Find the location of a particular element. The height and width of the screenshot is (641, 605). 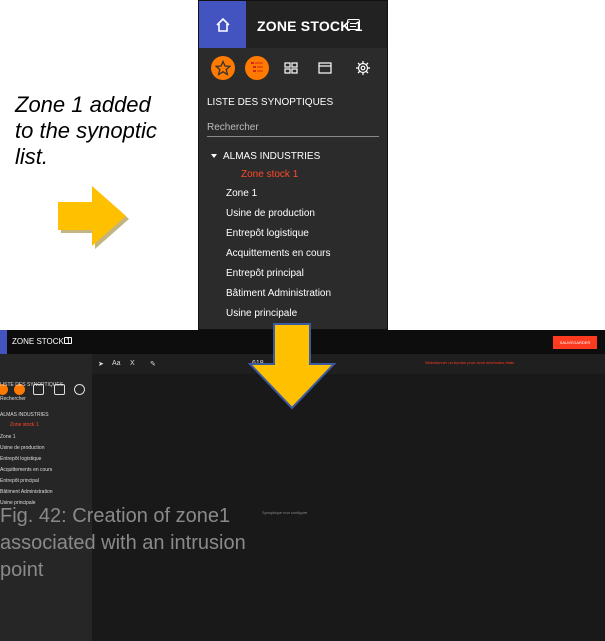

pen-tool-icon: ✎ is located at coordinates (153, 364).